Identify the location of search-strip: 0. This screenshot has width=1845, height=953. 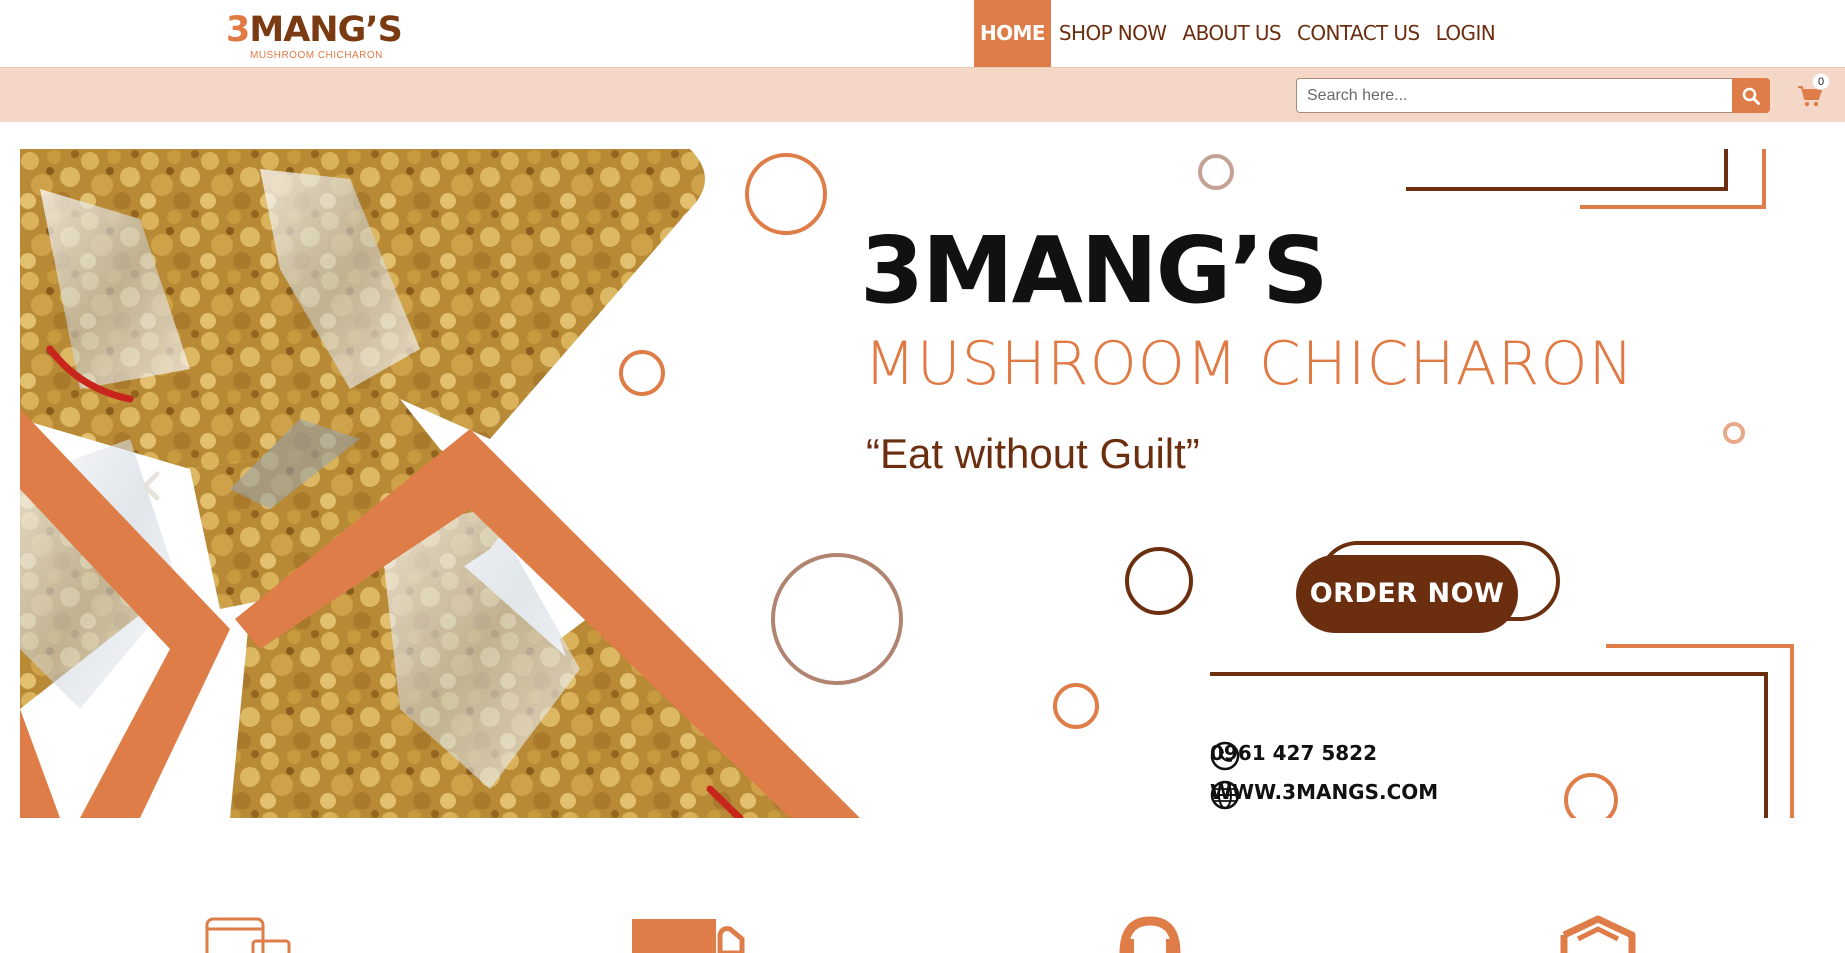
(922, 94).